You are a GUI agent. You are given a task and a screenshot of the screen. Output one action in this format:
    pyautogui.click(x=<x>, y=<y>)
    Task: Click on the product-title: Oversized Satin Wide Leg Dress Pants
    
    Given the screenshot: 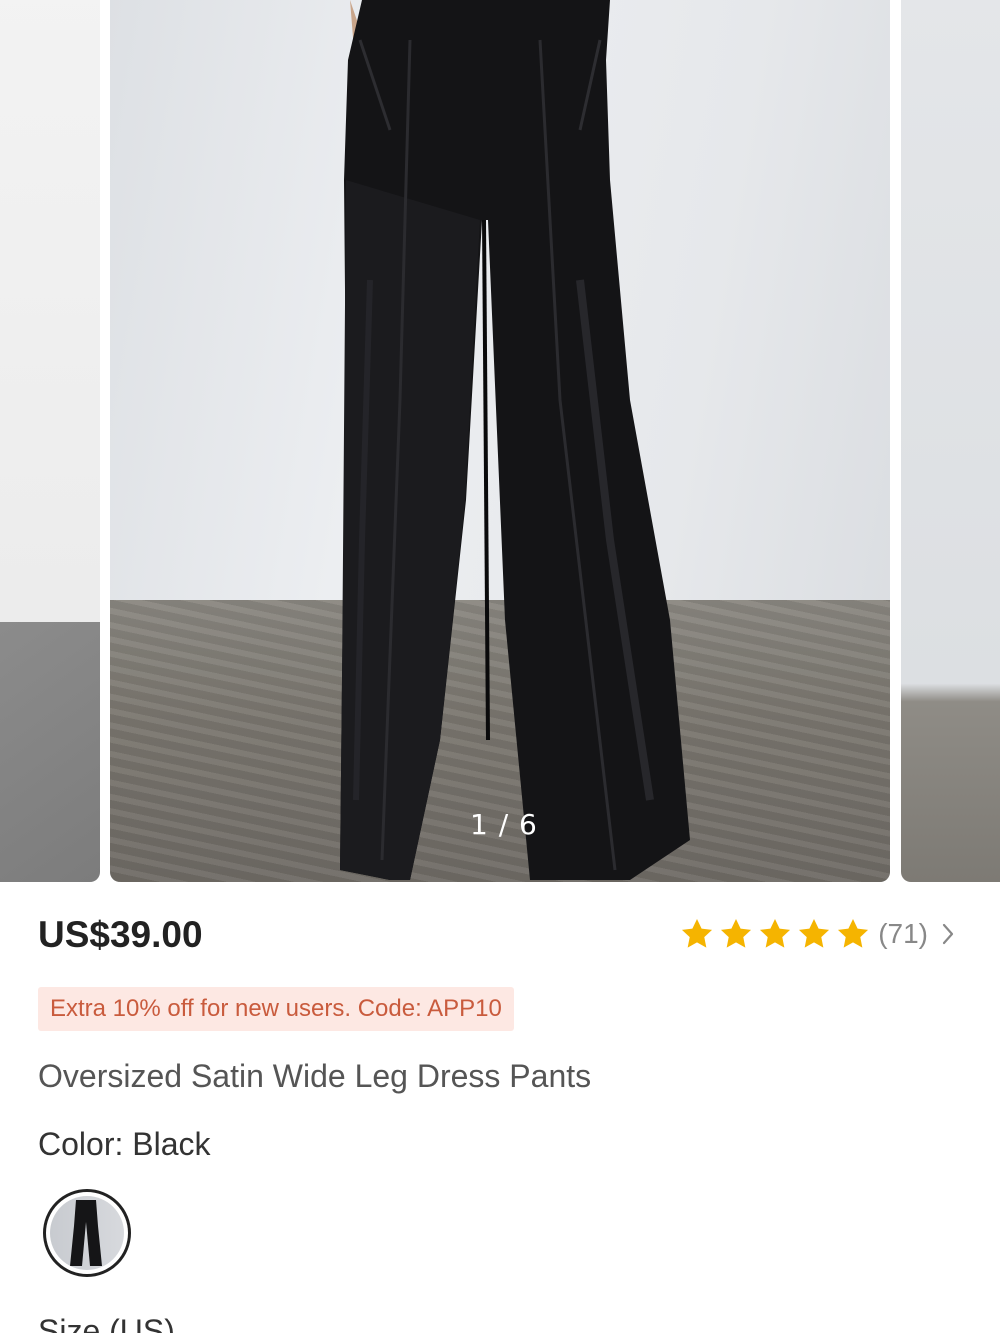 What is the action you would take?
    pyautogui.click(x=315, y=1076)
    